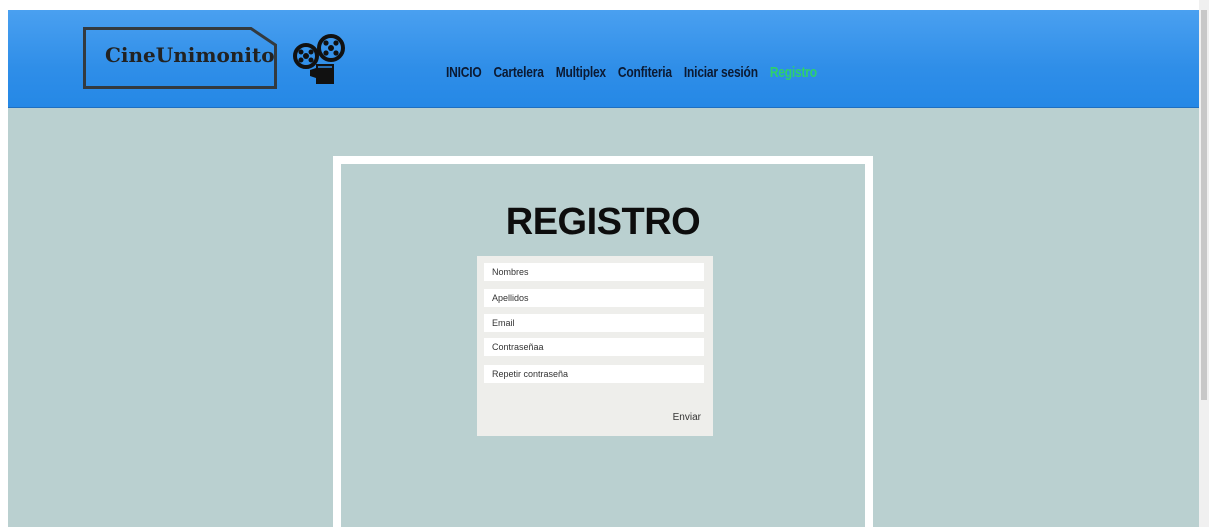 The height and width of the screenshot is (527, 1209). Describe the element at coordinates (603, 222) in the screenshot. I see `page-title: REGISTRO` at that location.